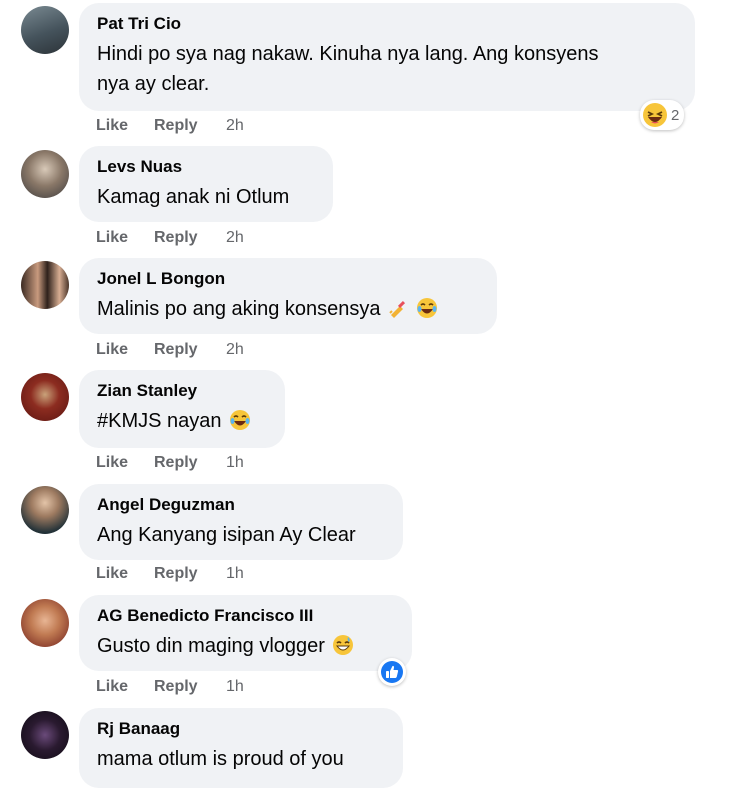  Describe the element at coordinates (675, 115) in the screenshot. I see `reaction-count: 2` at that location.